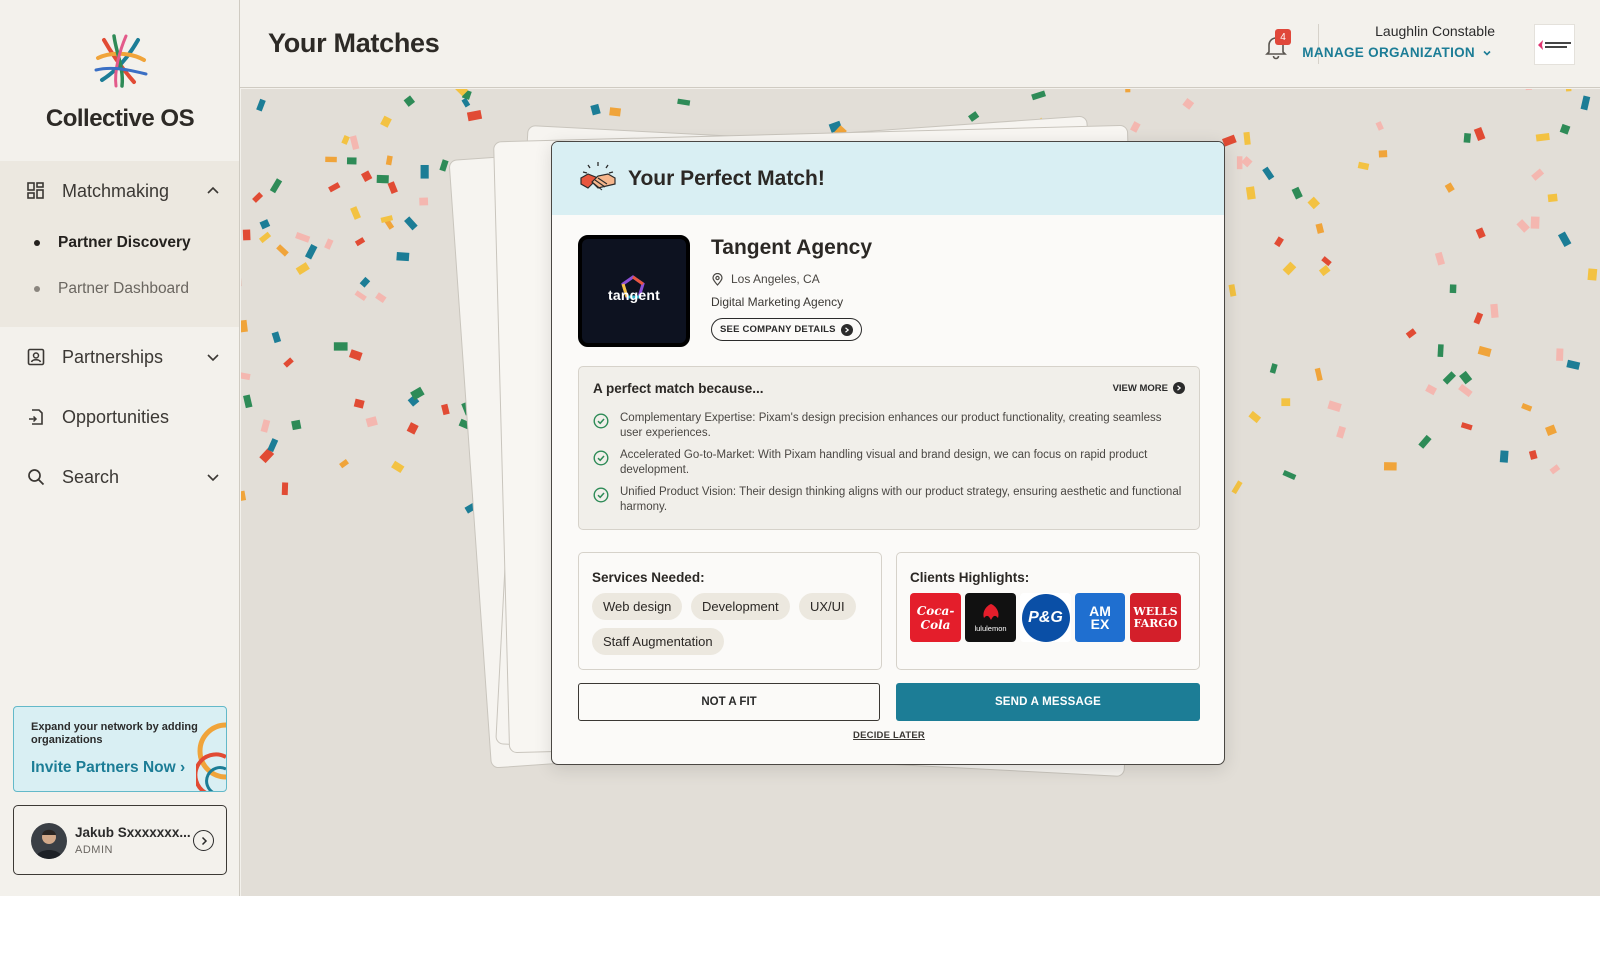 The width and height of the screenshot is (1600, 962). I want to click on handshake-icon, so click(598, 176).